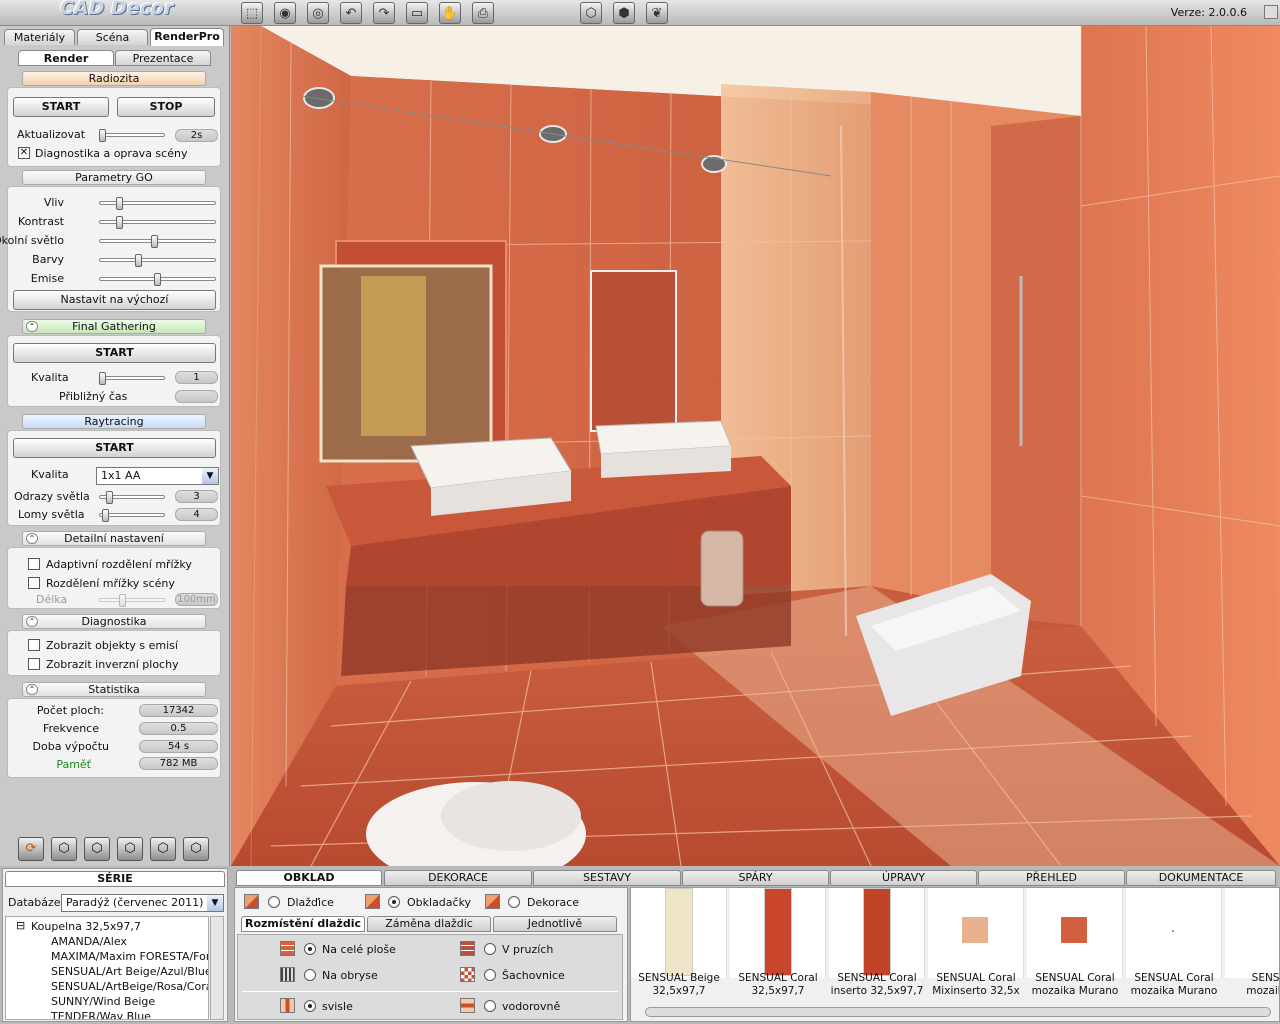 This screenshot has width=1280, height=1024. What do you see at coordinates (86, 926) in the screenshot?
I see `tree-item: Koupelna 32,5x97,7` at bounding box center [86, 926].